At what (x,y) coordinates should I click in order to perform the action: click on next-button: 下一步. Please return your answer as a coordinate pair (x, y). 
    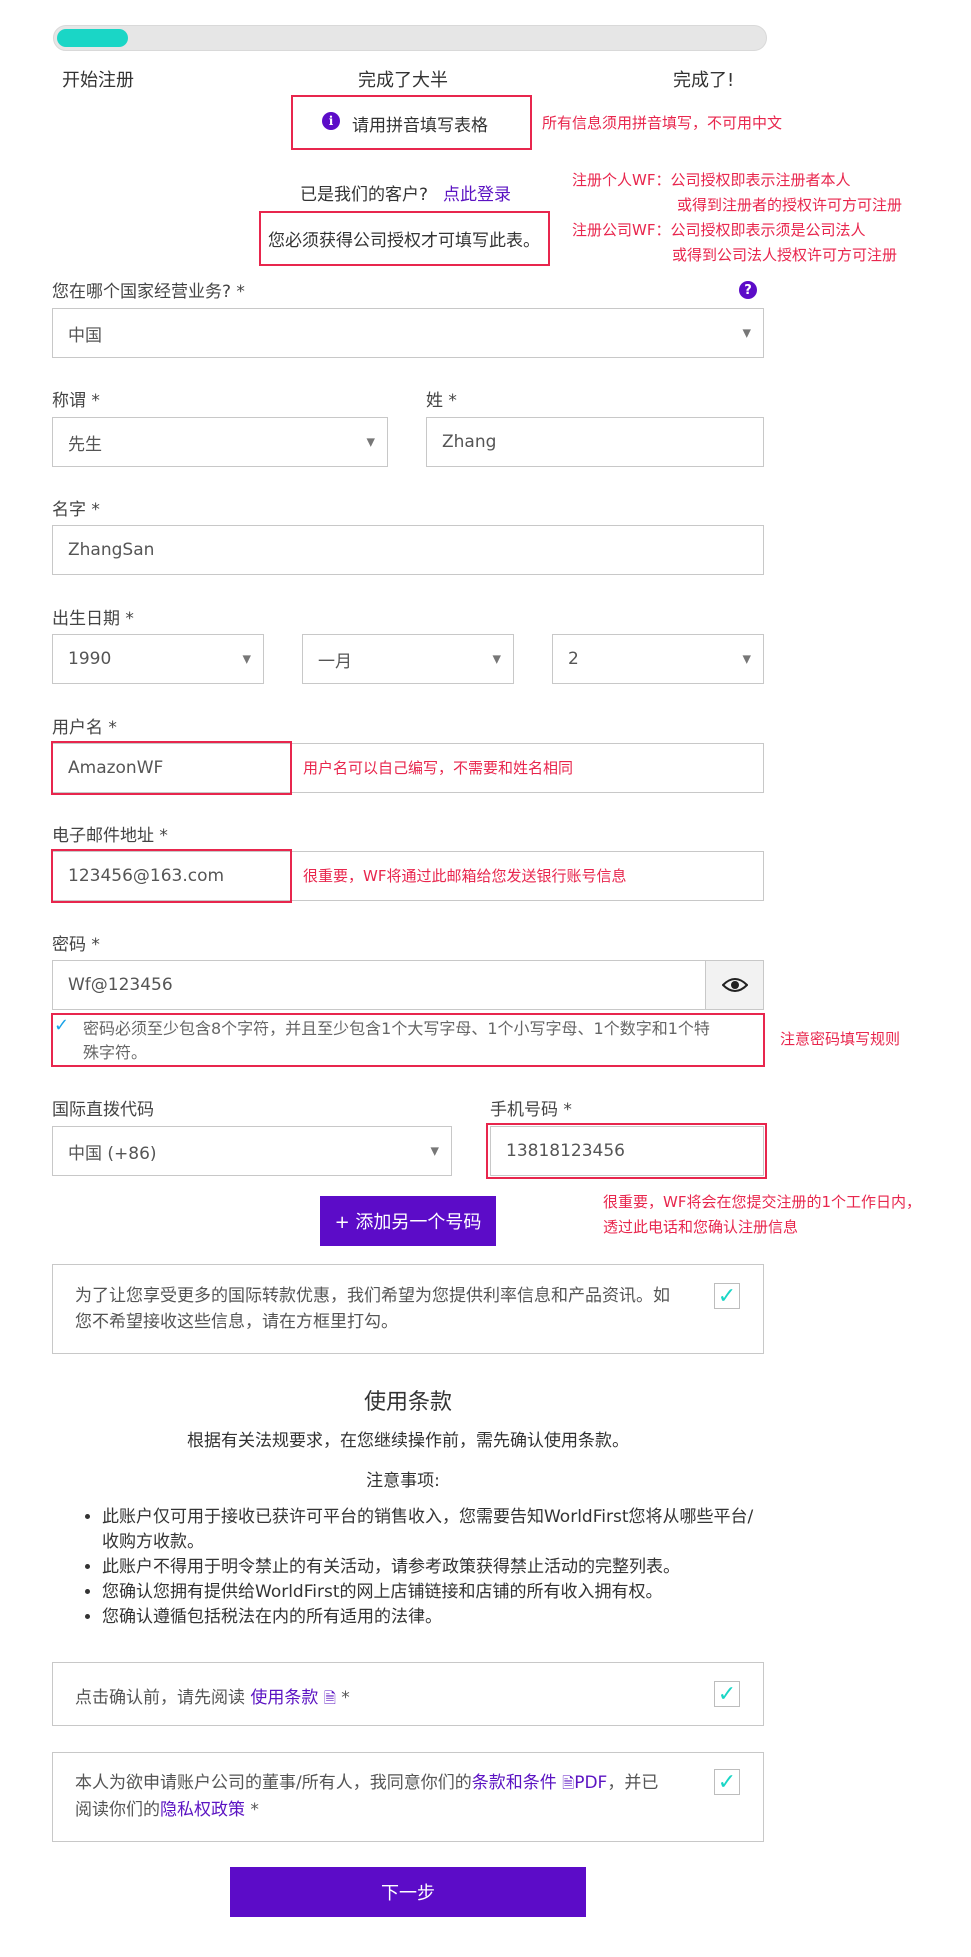
    Looking at the image, I should click on (408, 1892).